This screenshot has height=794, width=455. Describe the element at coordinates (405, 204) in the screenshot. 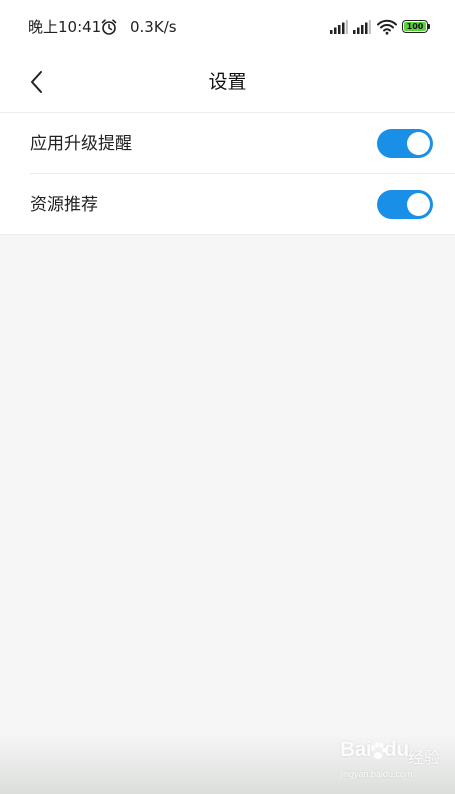

I see `resource-recommend-toggle` at that location.